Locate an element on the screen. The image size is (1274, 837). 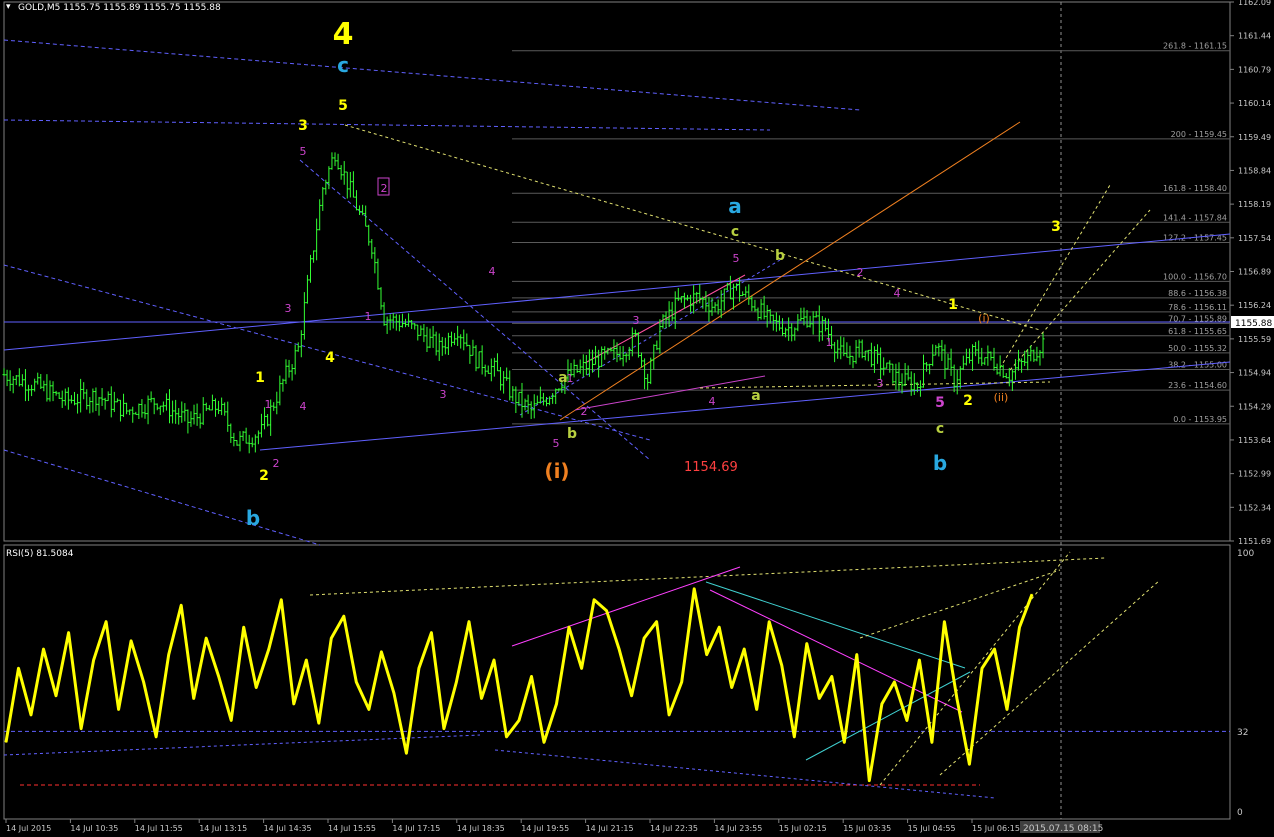
price-tick-label: 1156.24 is located at coordinates (1254, 305).